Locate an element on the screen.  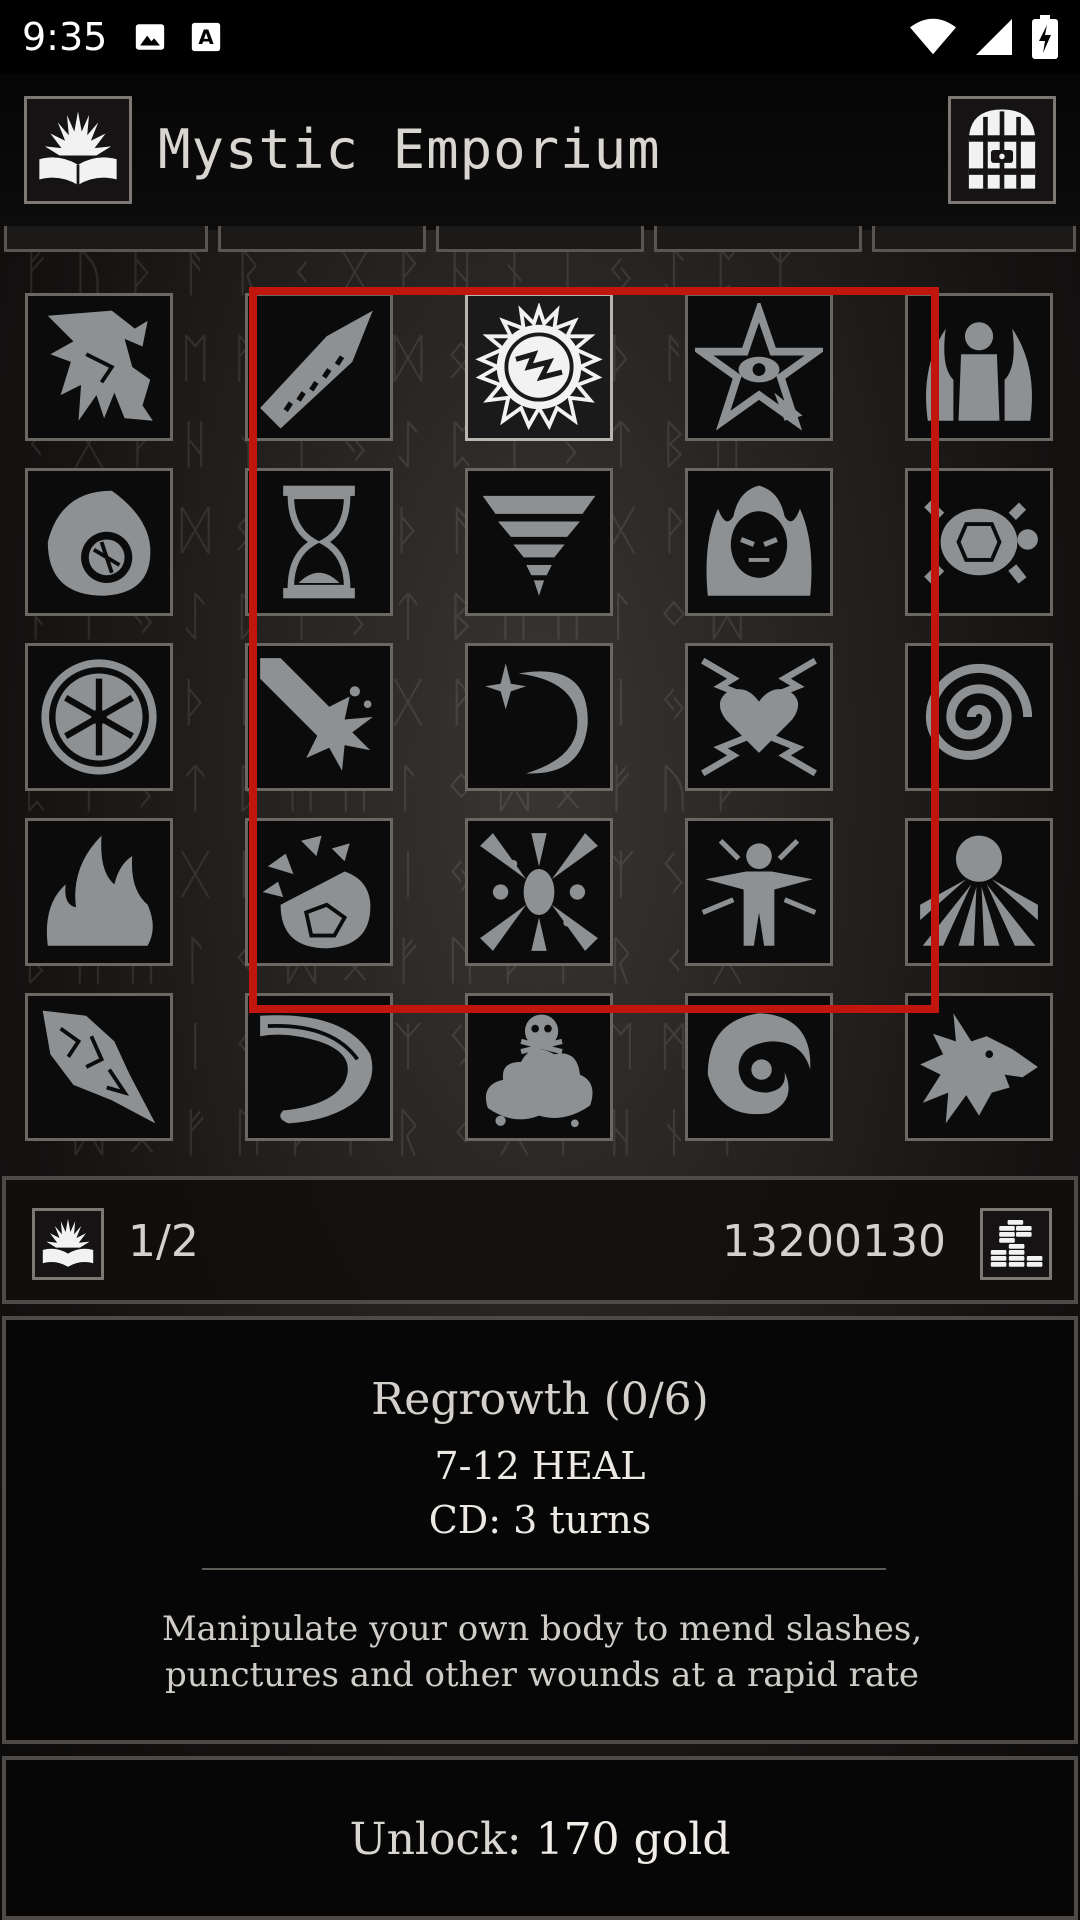
snowflake-shield-icon is located at coordinates (99, 717).